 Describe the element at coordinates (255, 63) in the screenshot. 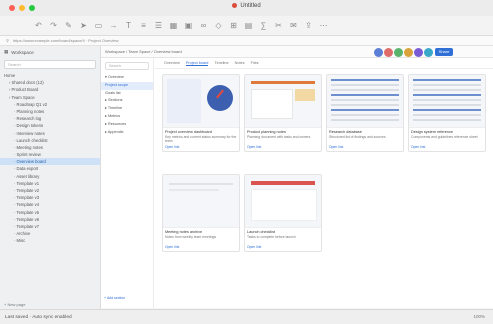

I see `tab: Files` at that location.